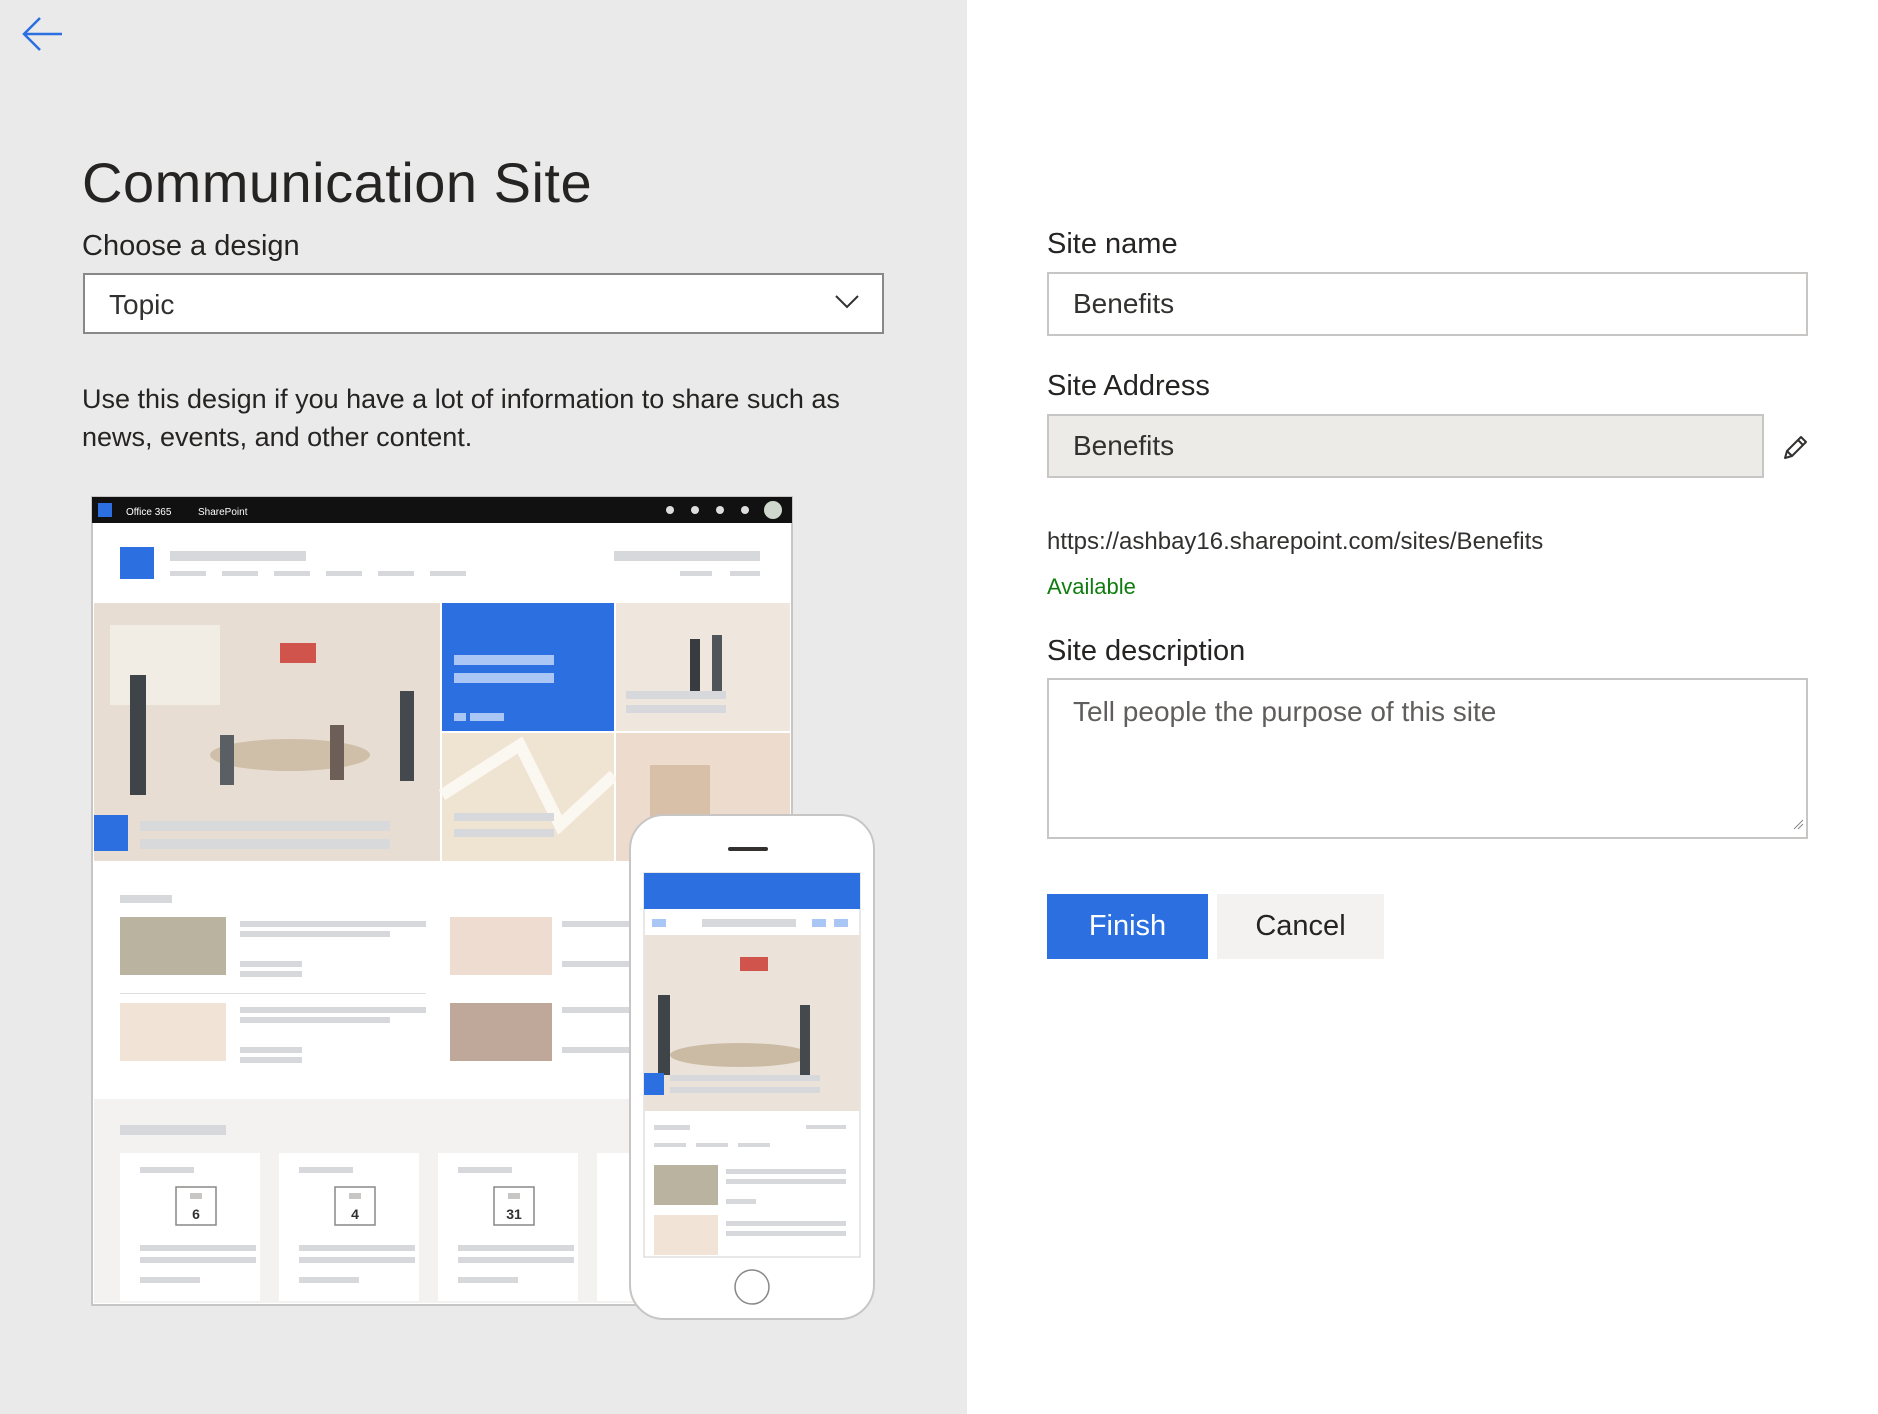  What do you see at coordinates (191, 246) in the screenshot?
I see `design-label: Choose a design` at bounding box center [191, 246].